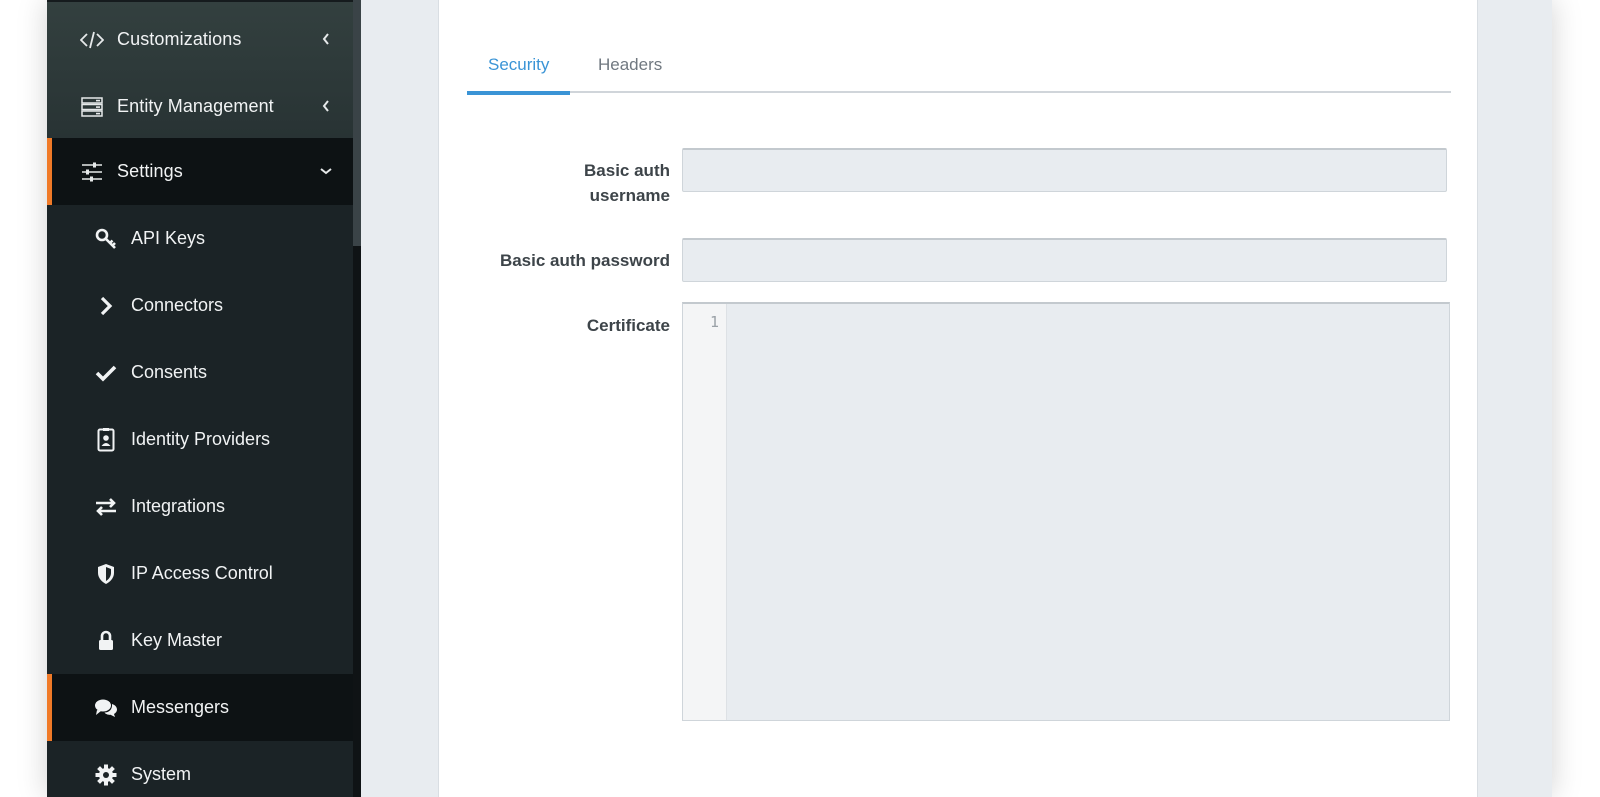 Image resolution: width=1600 pixels, height=797 pixels. What do you see at coordinates (92, 40) in the screenshot?
I see `code-icon` at bounding box center [92, 40].